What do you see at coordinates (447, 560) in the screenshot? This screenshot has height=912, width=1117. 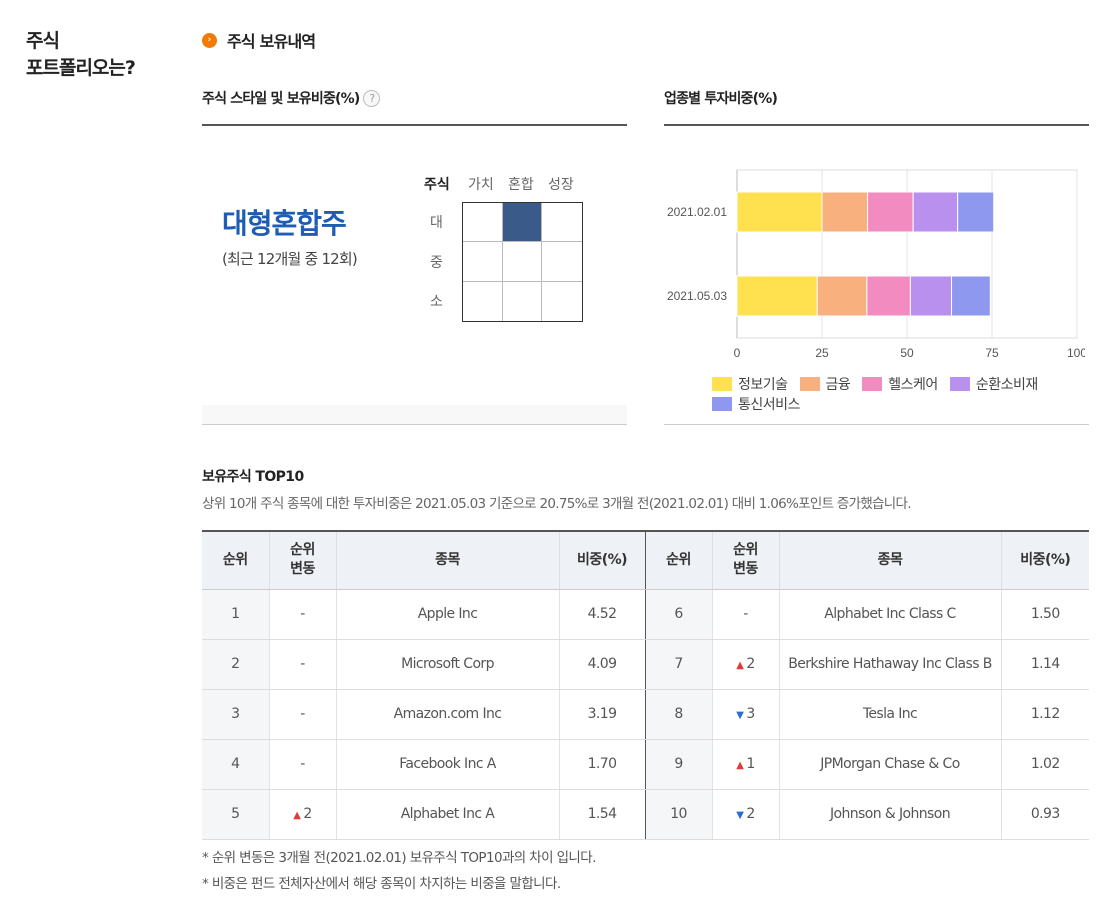 I see `header-name: 종목` at bounding box center [447, 560].